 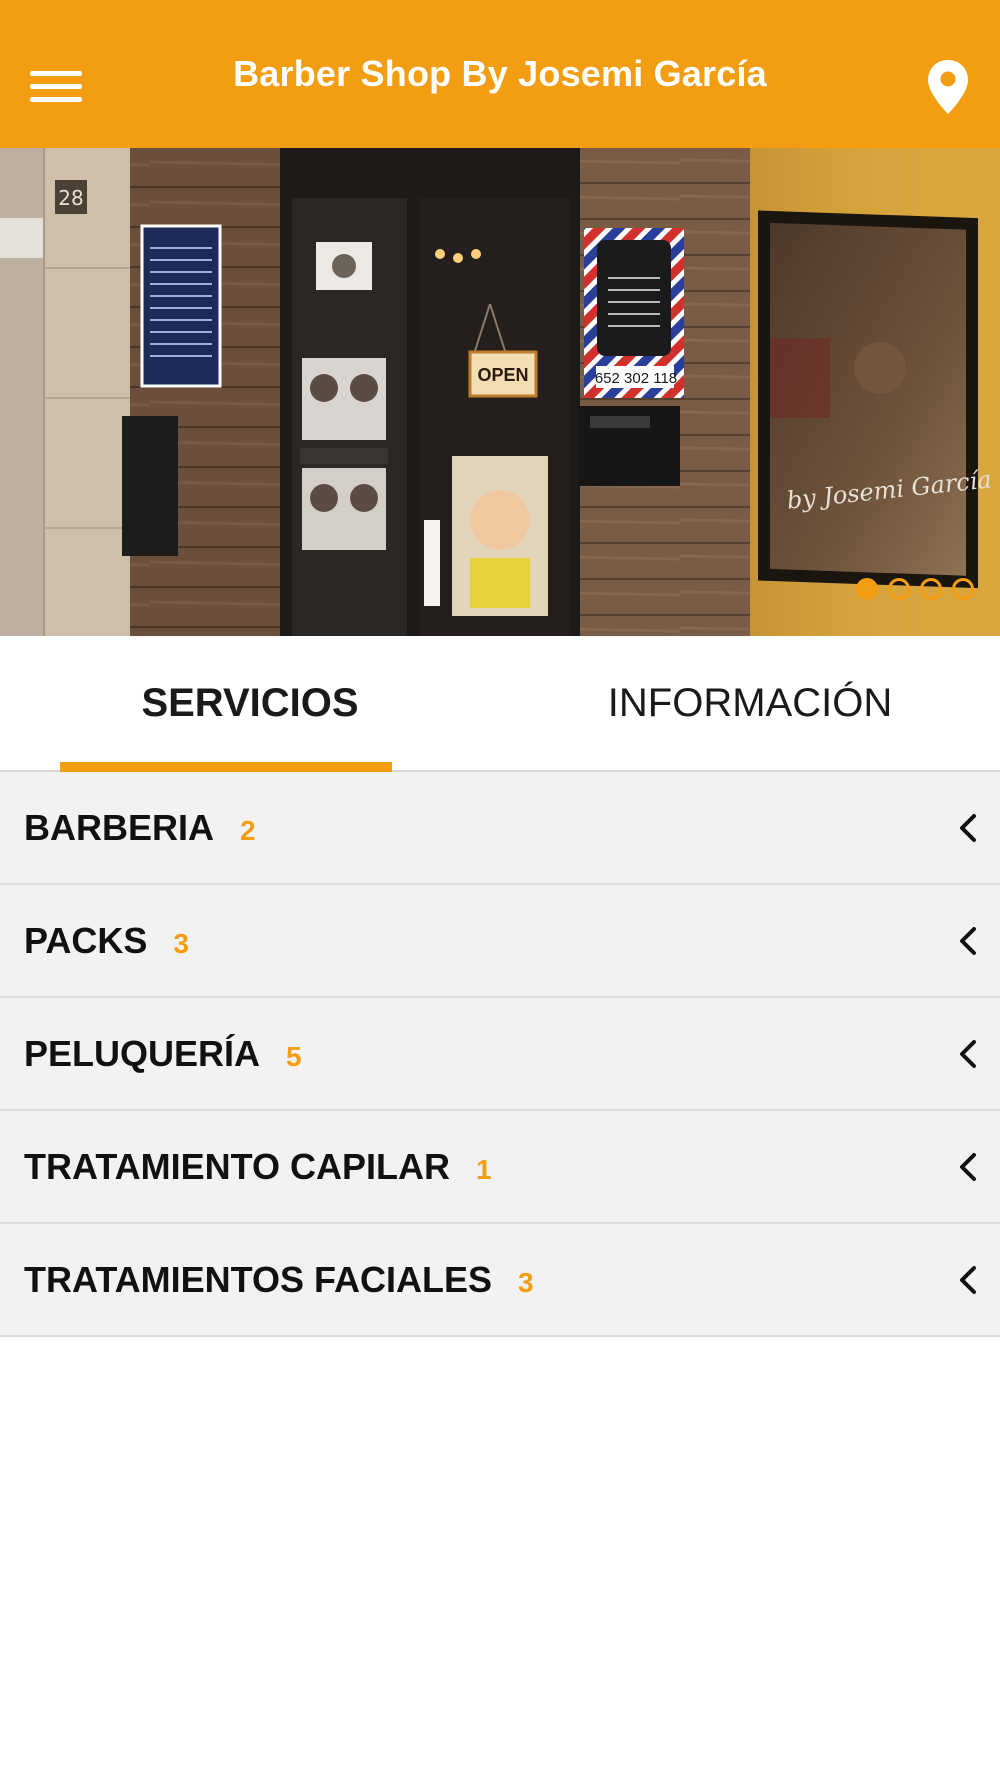 What do you see at coordinates (500, 828) in the screenshot?
I see `category-row-barberia: BARBERIA 2` at bounding box center [500, 828].